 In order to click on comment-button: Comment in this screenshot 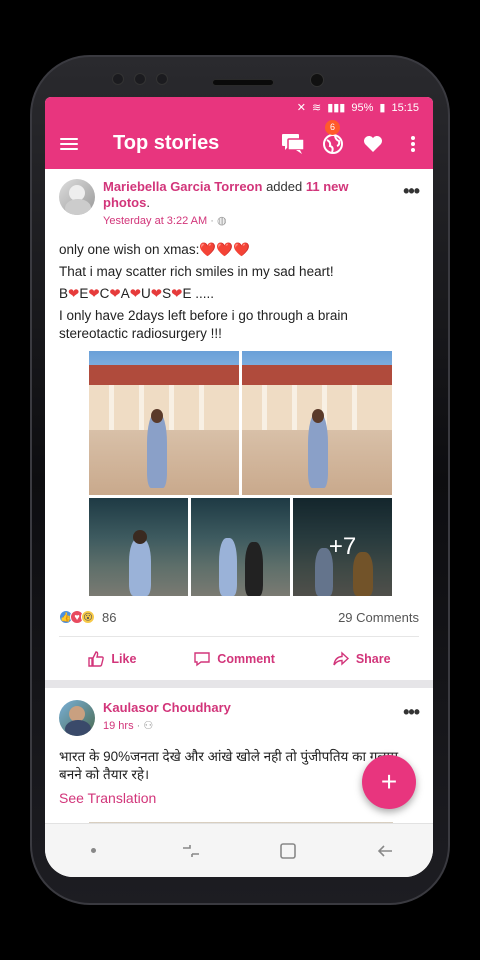, I will do `click(234, 659)`.